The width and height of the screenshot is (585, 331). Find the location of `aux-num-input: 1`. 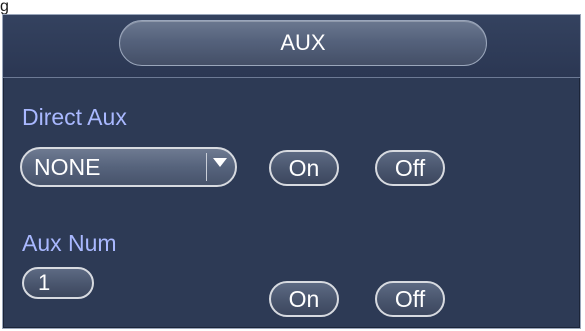

aux-num-input: 1 is located at coordinates (58, 283).